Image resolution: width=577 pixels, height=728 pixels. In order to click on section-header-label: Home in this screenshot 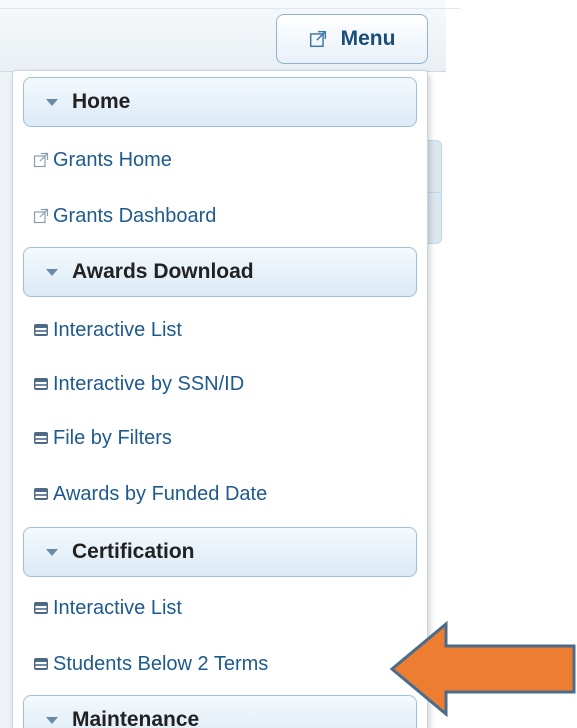, I will do `click(101, 101)`.